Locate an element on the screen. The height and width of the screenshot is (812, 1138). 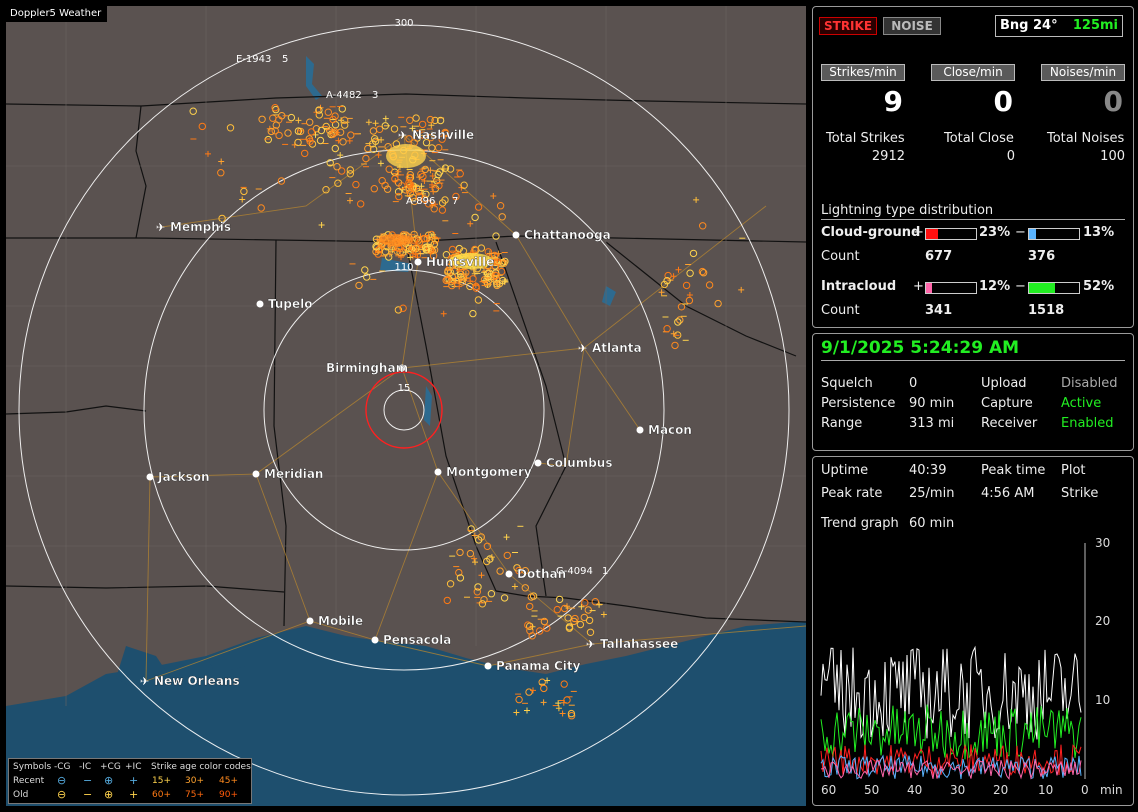
neg-ic-old-icon: − is located at coordinates (88, 794).